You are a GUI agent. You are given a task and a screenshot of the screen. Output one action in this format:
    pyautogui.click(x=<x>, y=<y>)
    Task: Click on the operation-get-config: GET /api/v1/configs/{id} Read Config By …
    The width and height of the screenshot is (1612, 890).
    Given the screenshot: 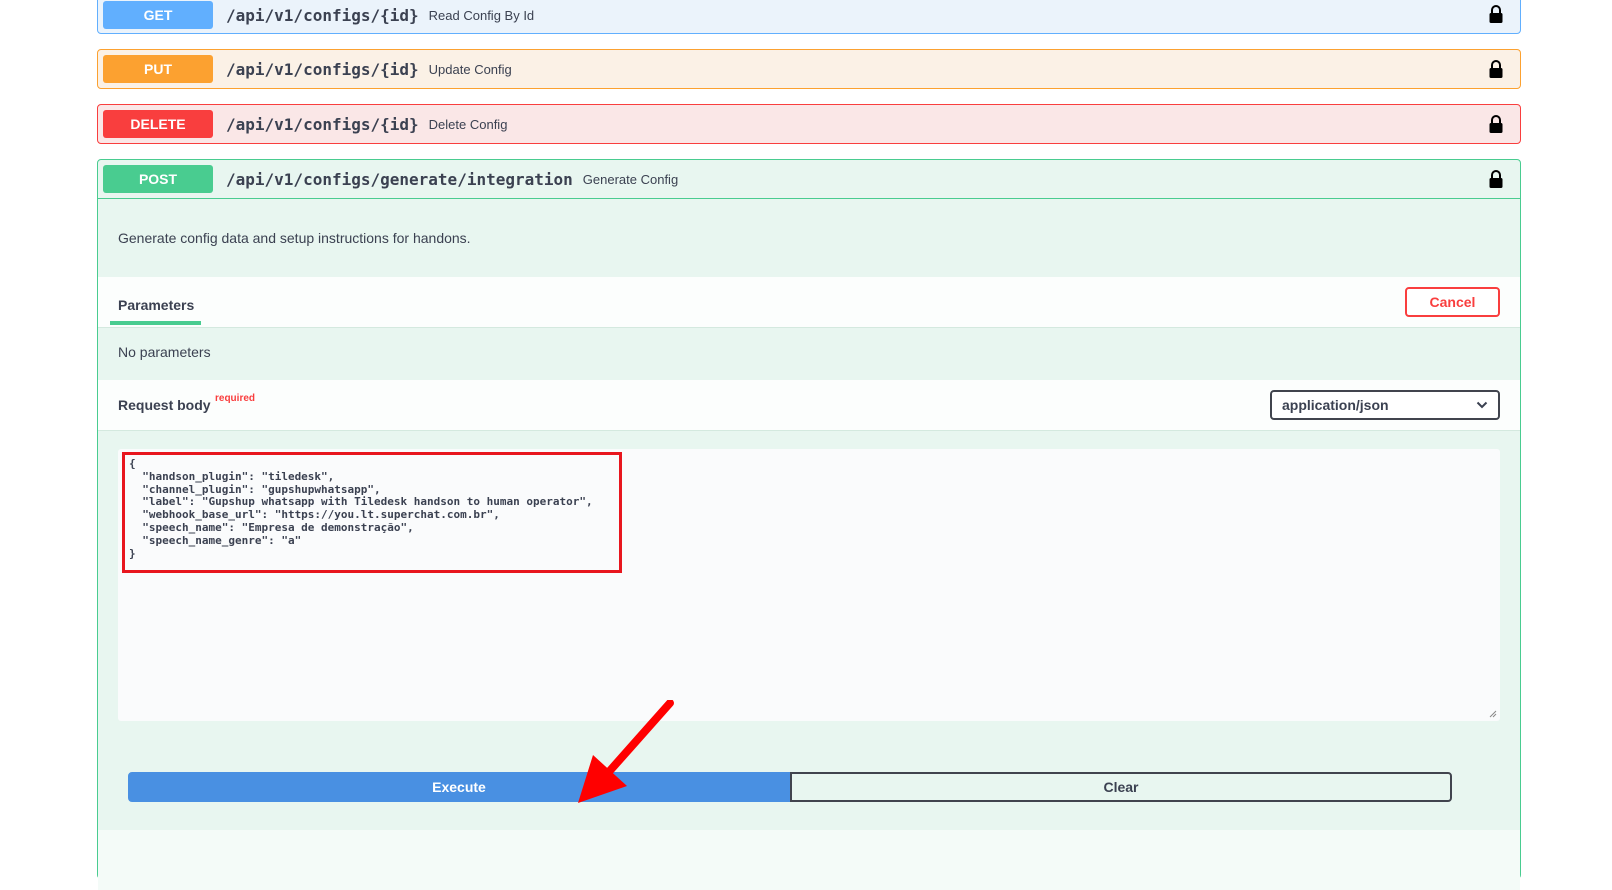 What is the action you would take?
    pyautogui.click(x=809, y=17)
    